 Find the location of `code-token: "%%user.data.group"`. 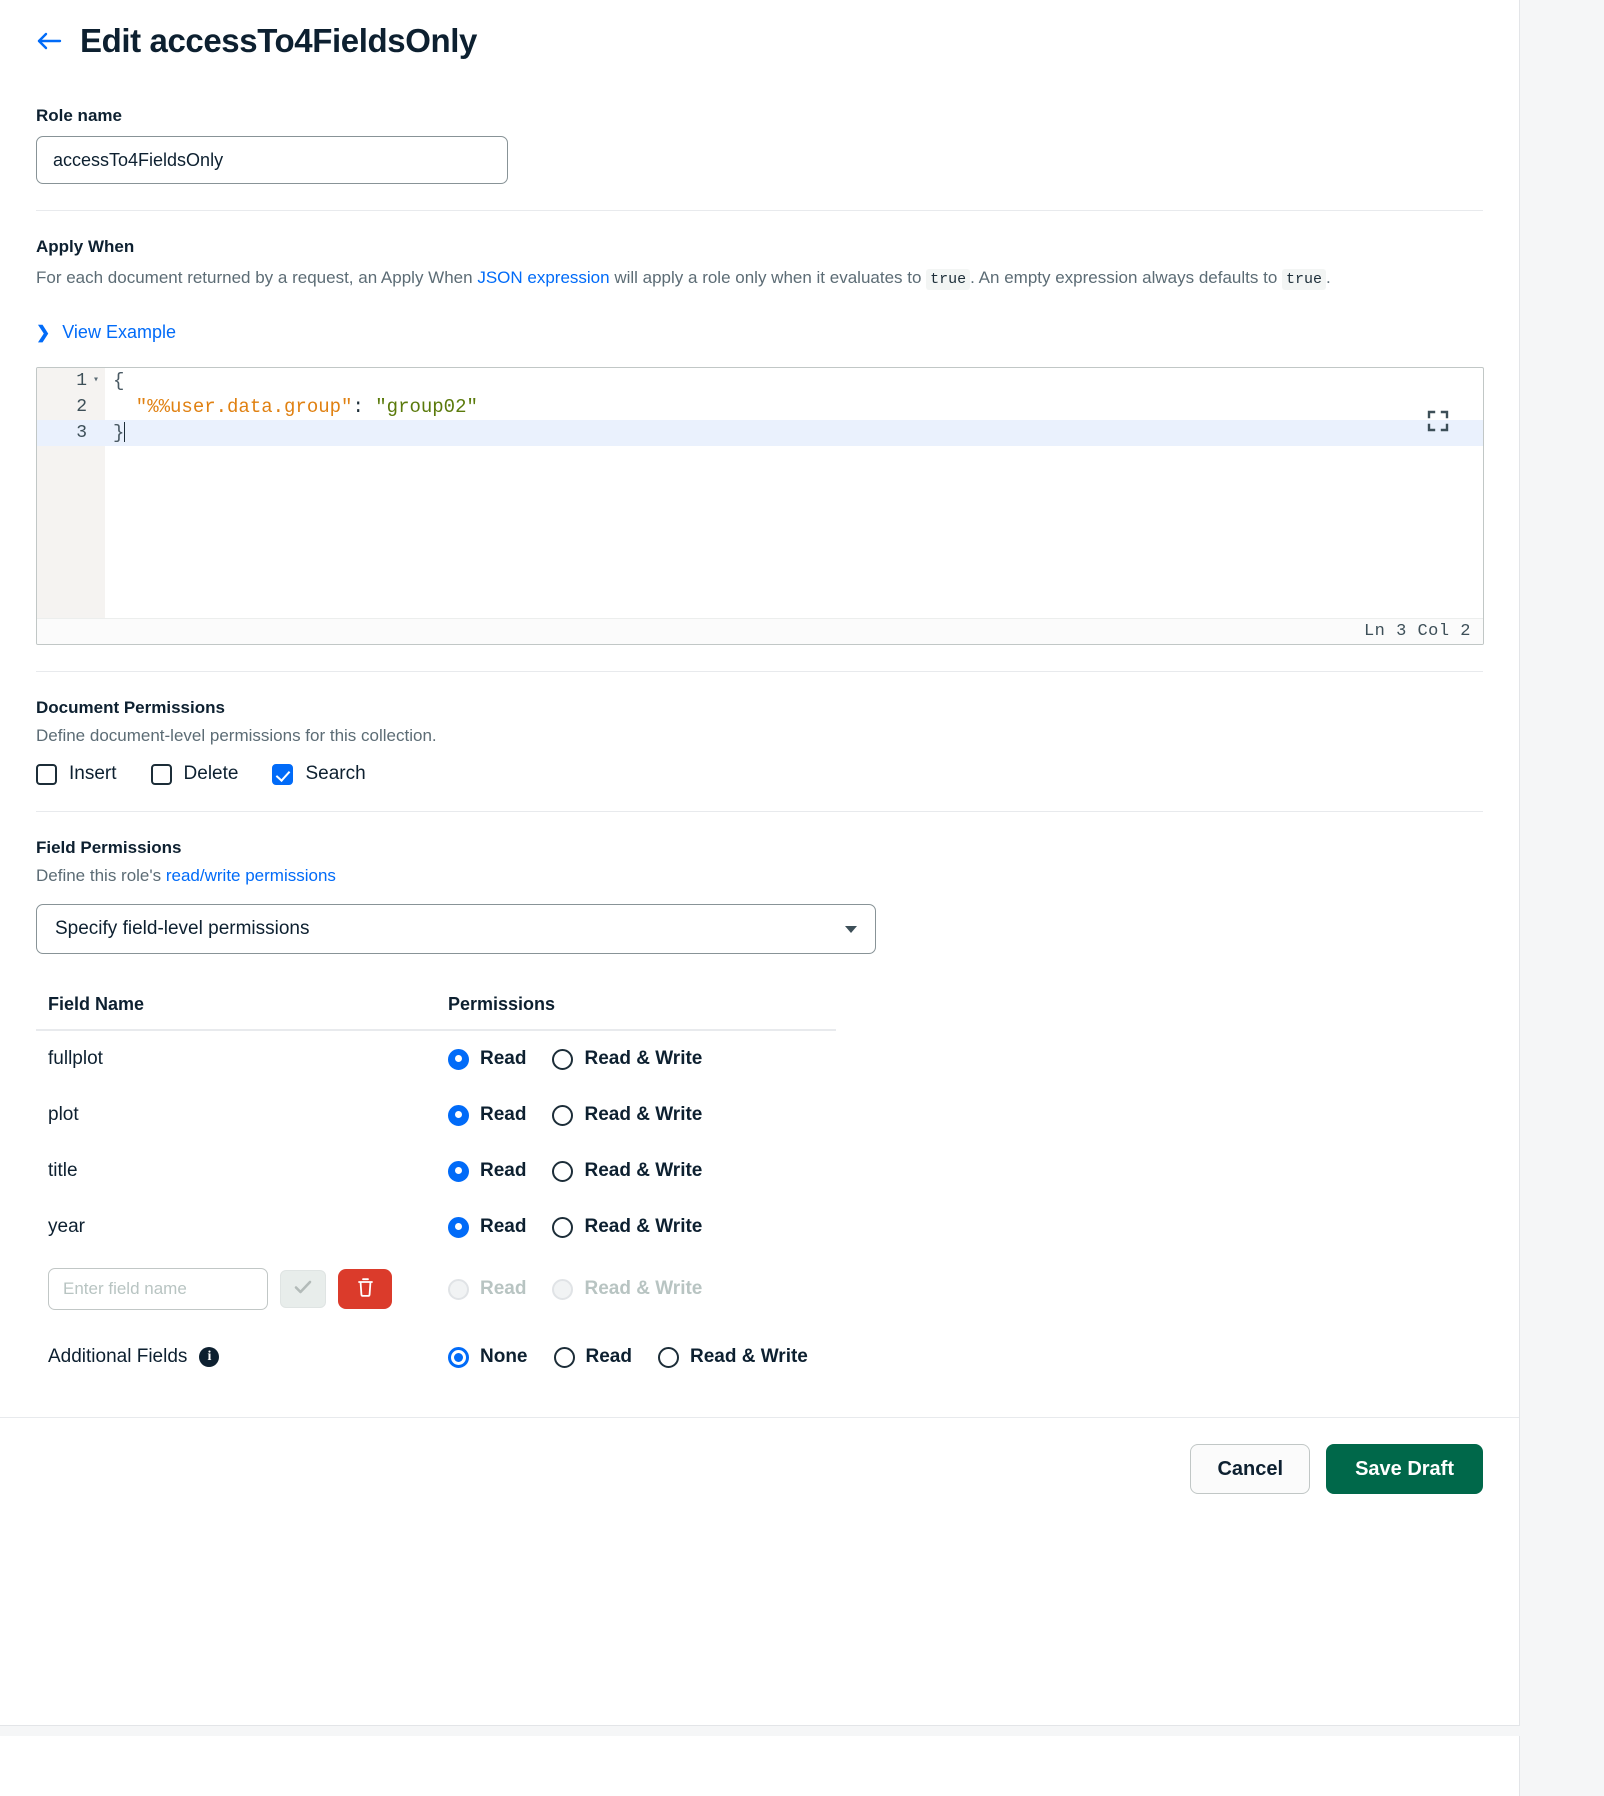

code-token: "%%user.data.group" is located at coordinates (233, 406).